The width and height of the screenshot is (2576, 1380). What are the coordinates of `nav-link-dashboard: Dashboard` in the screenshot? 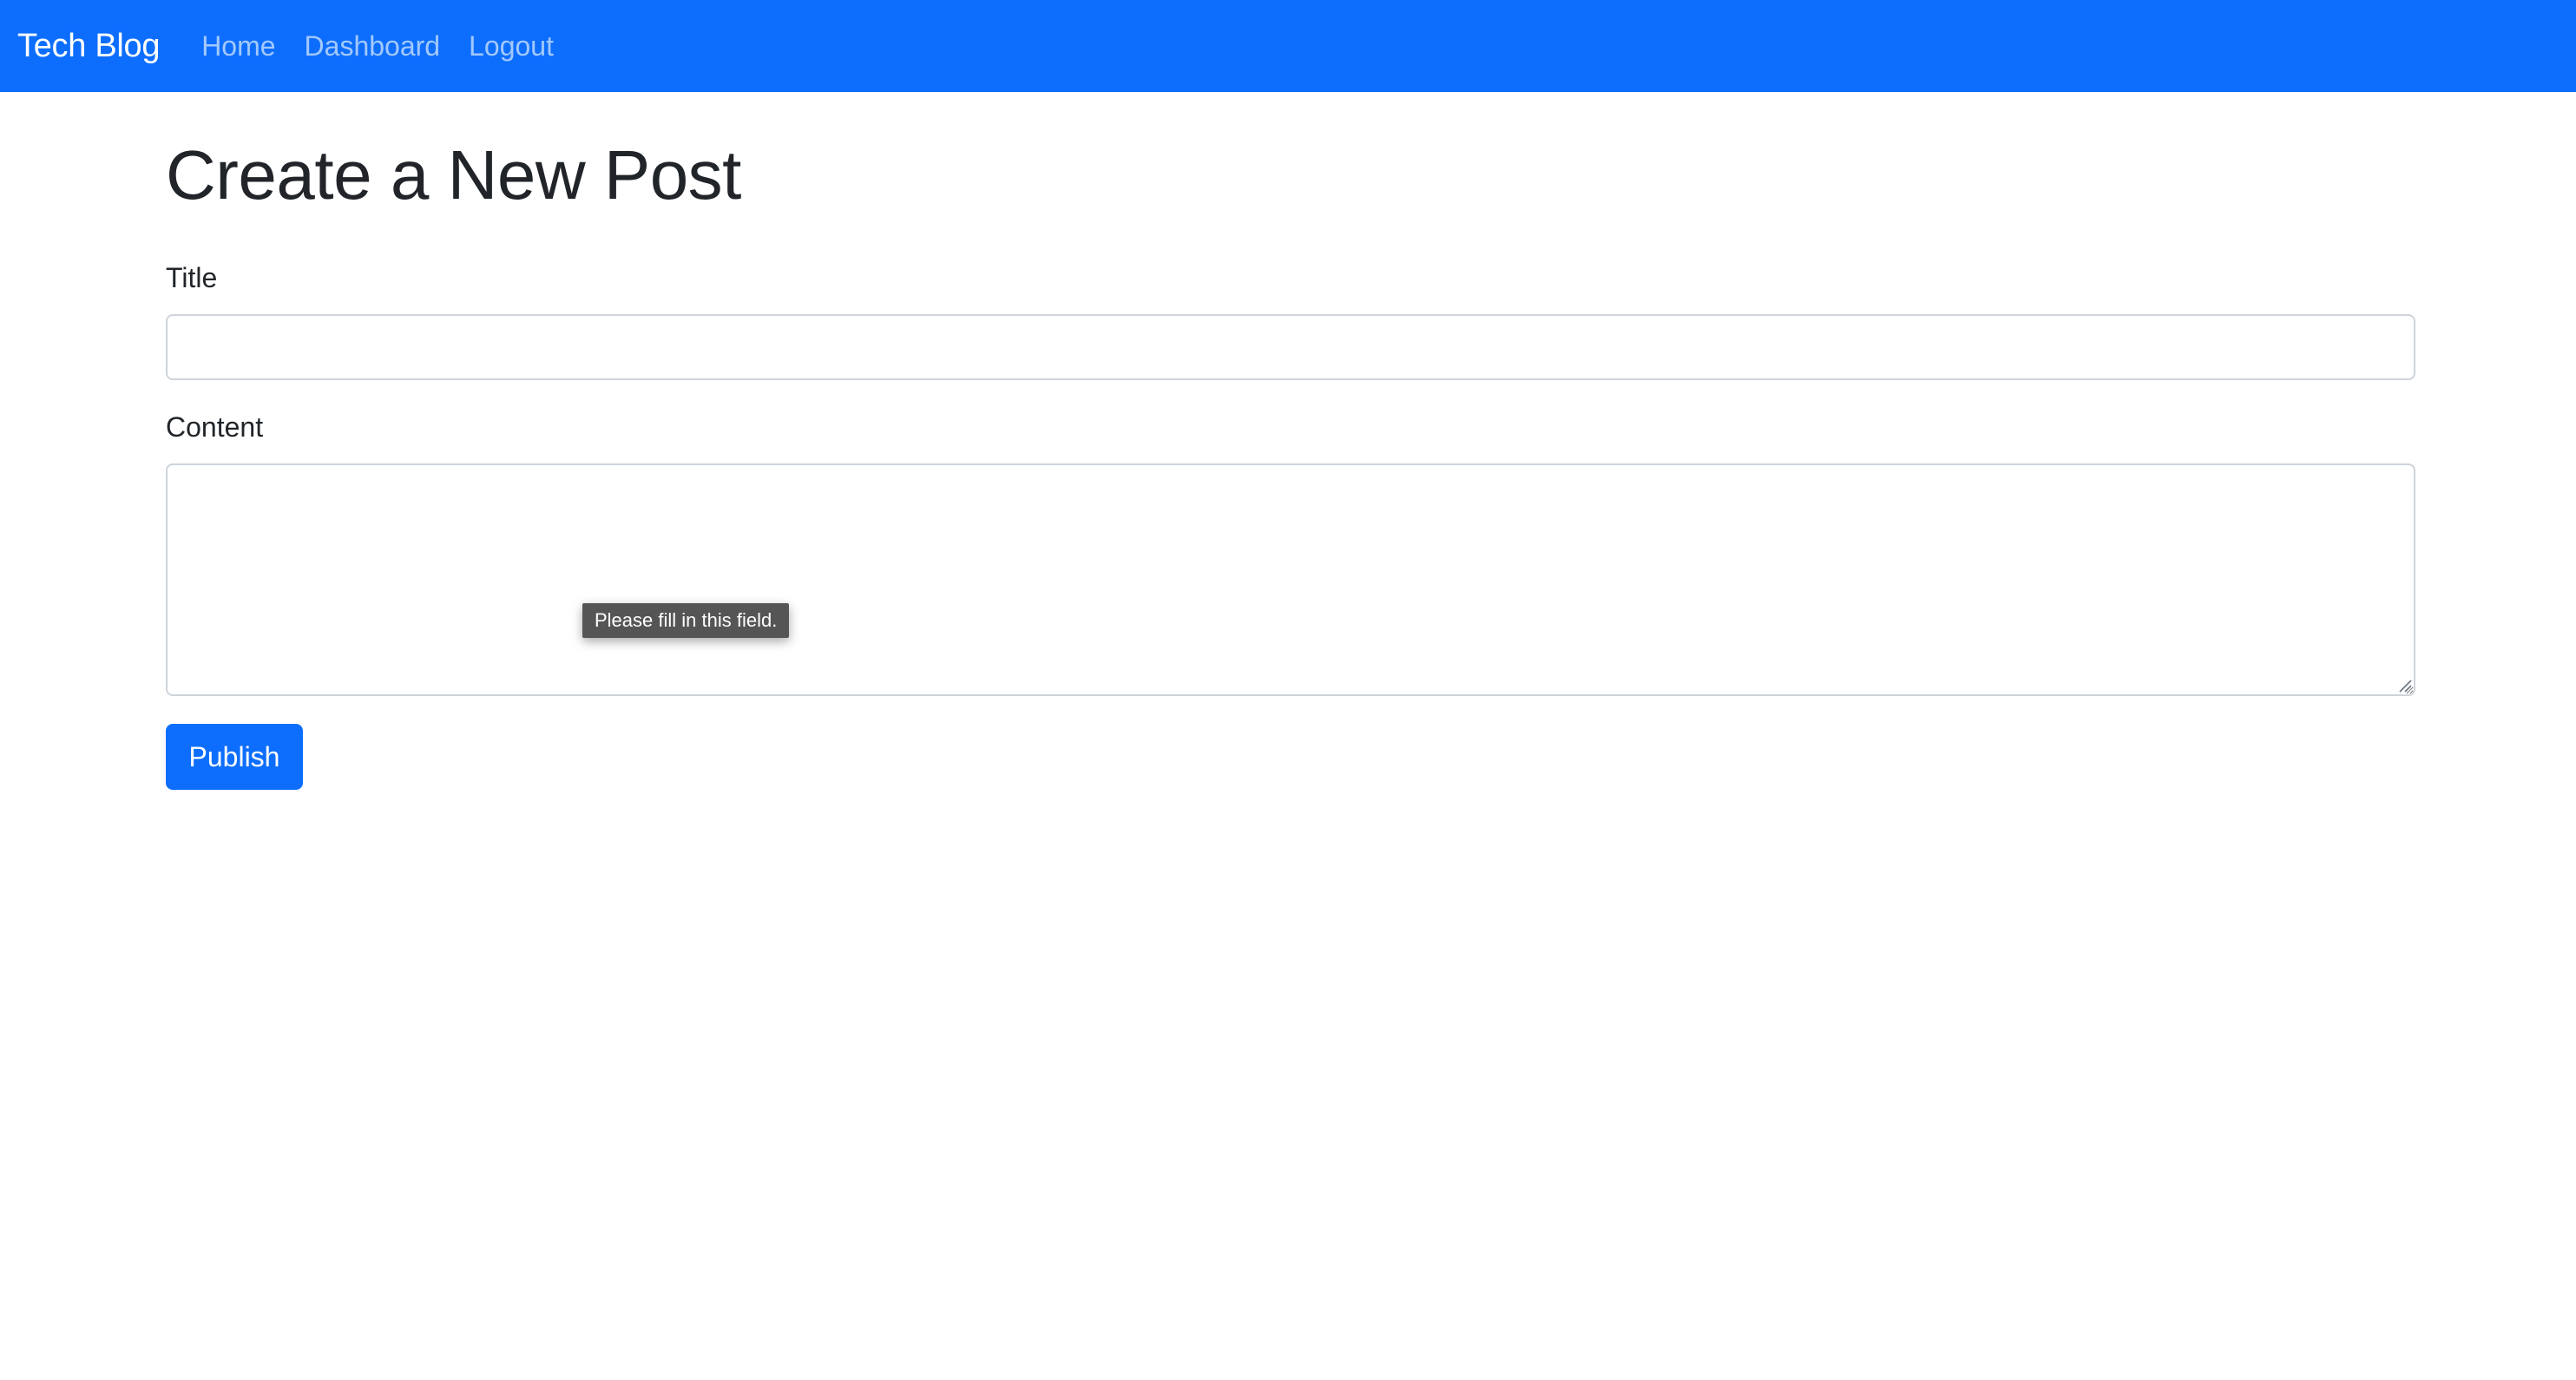 It's located at (373, 46).